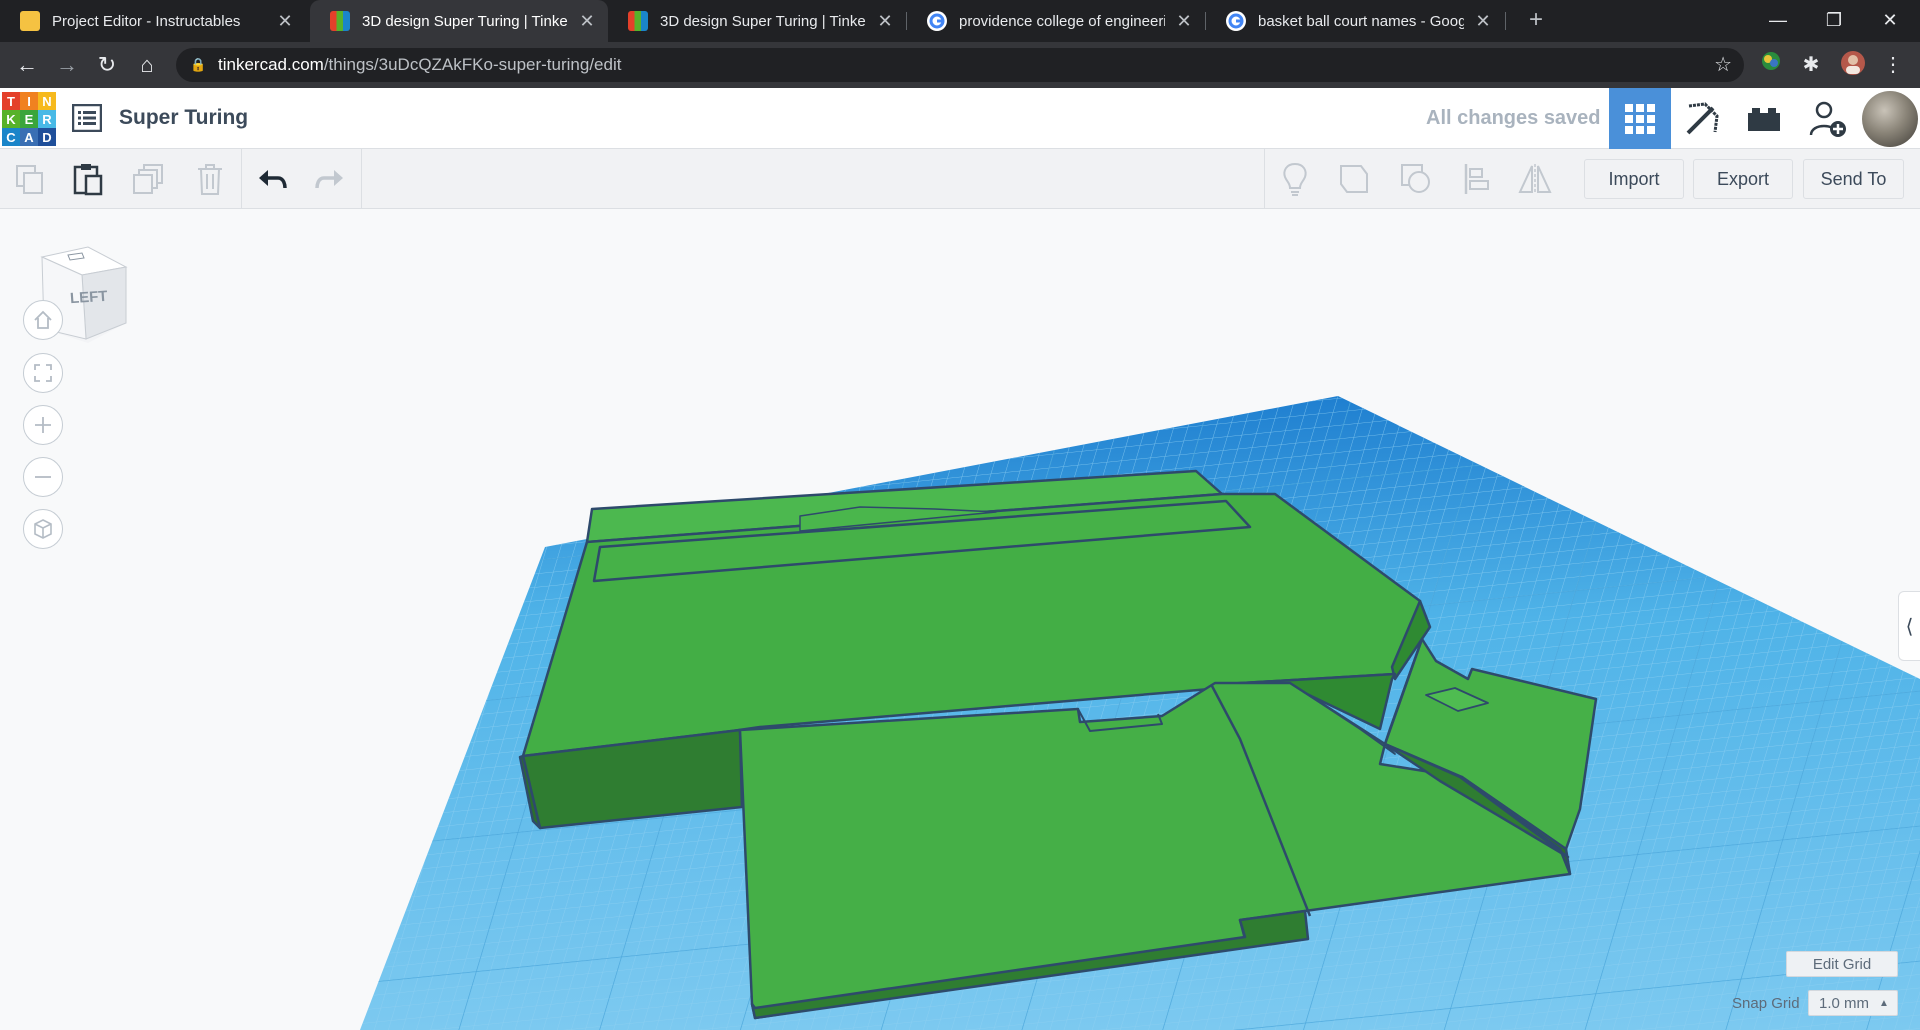  I want to click on notes-button, so click(1295, 179).